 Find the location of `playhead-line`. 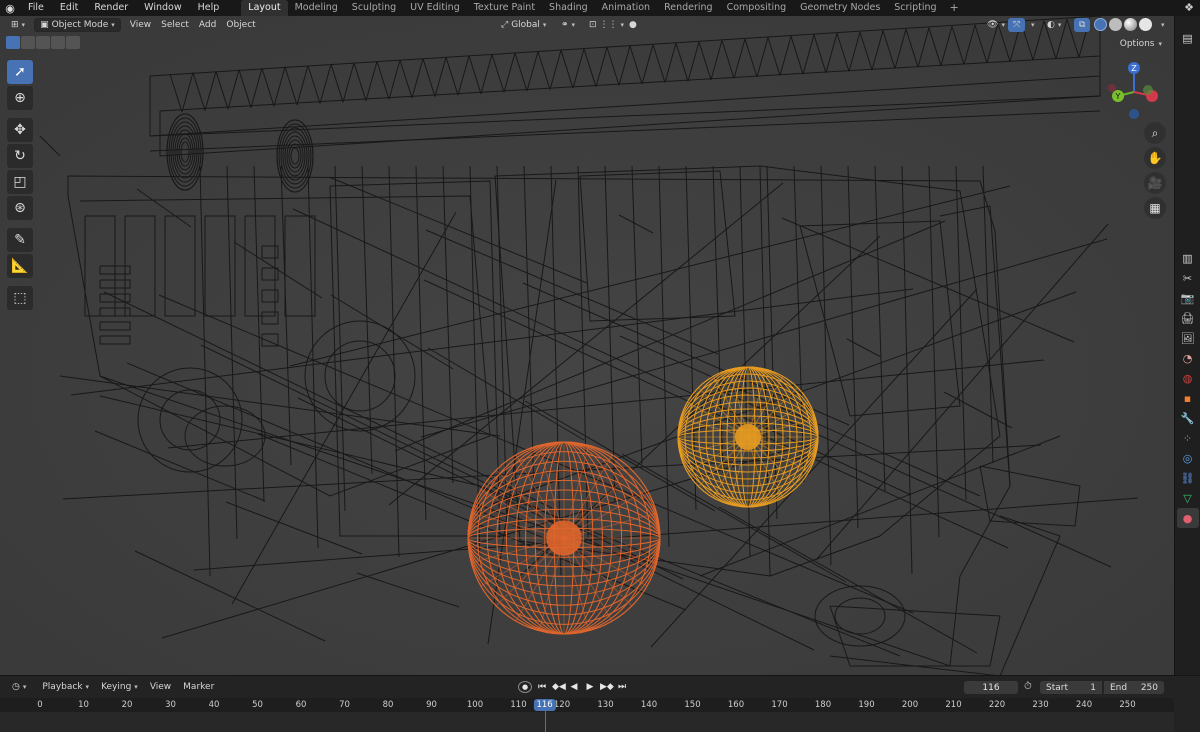

playhead-line is located at coordinates (545, 721).